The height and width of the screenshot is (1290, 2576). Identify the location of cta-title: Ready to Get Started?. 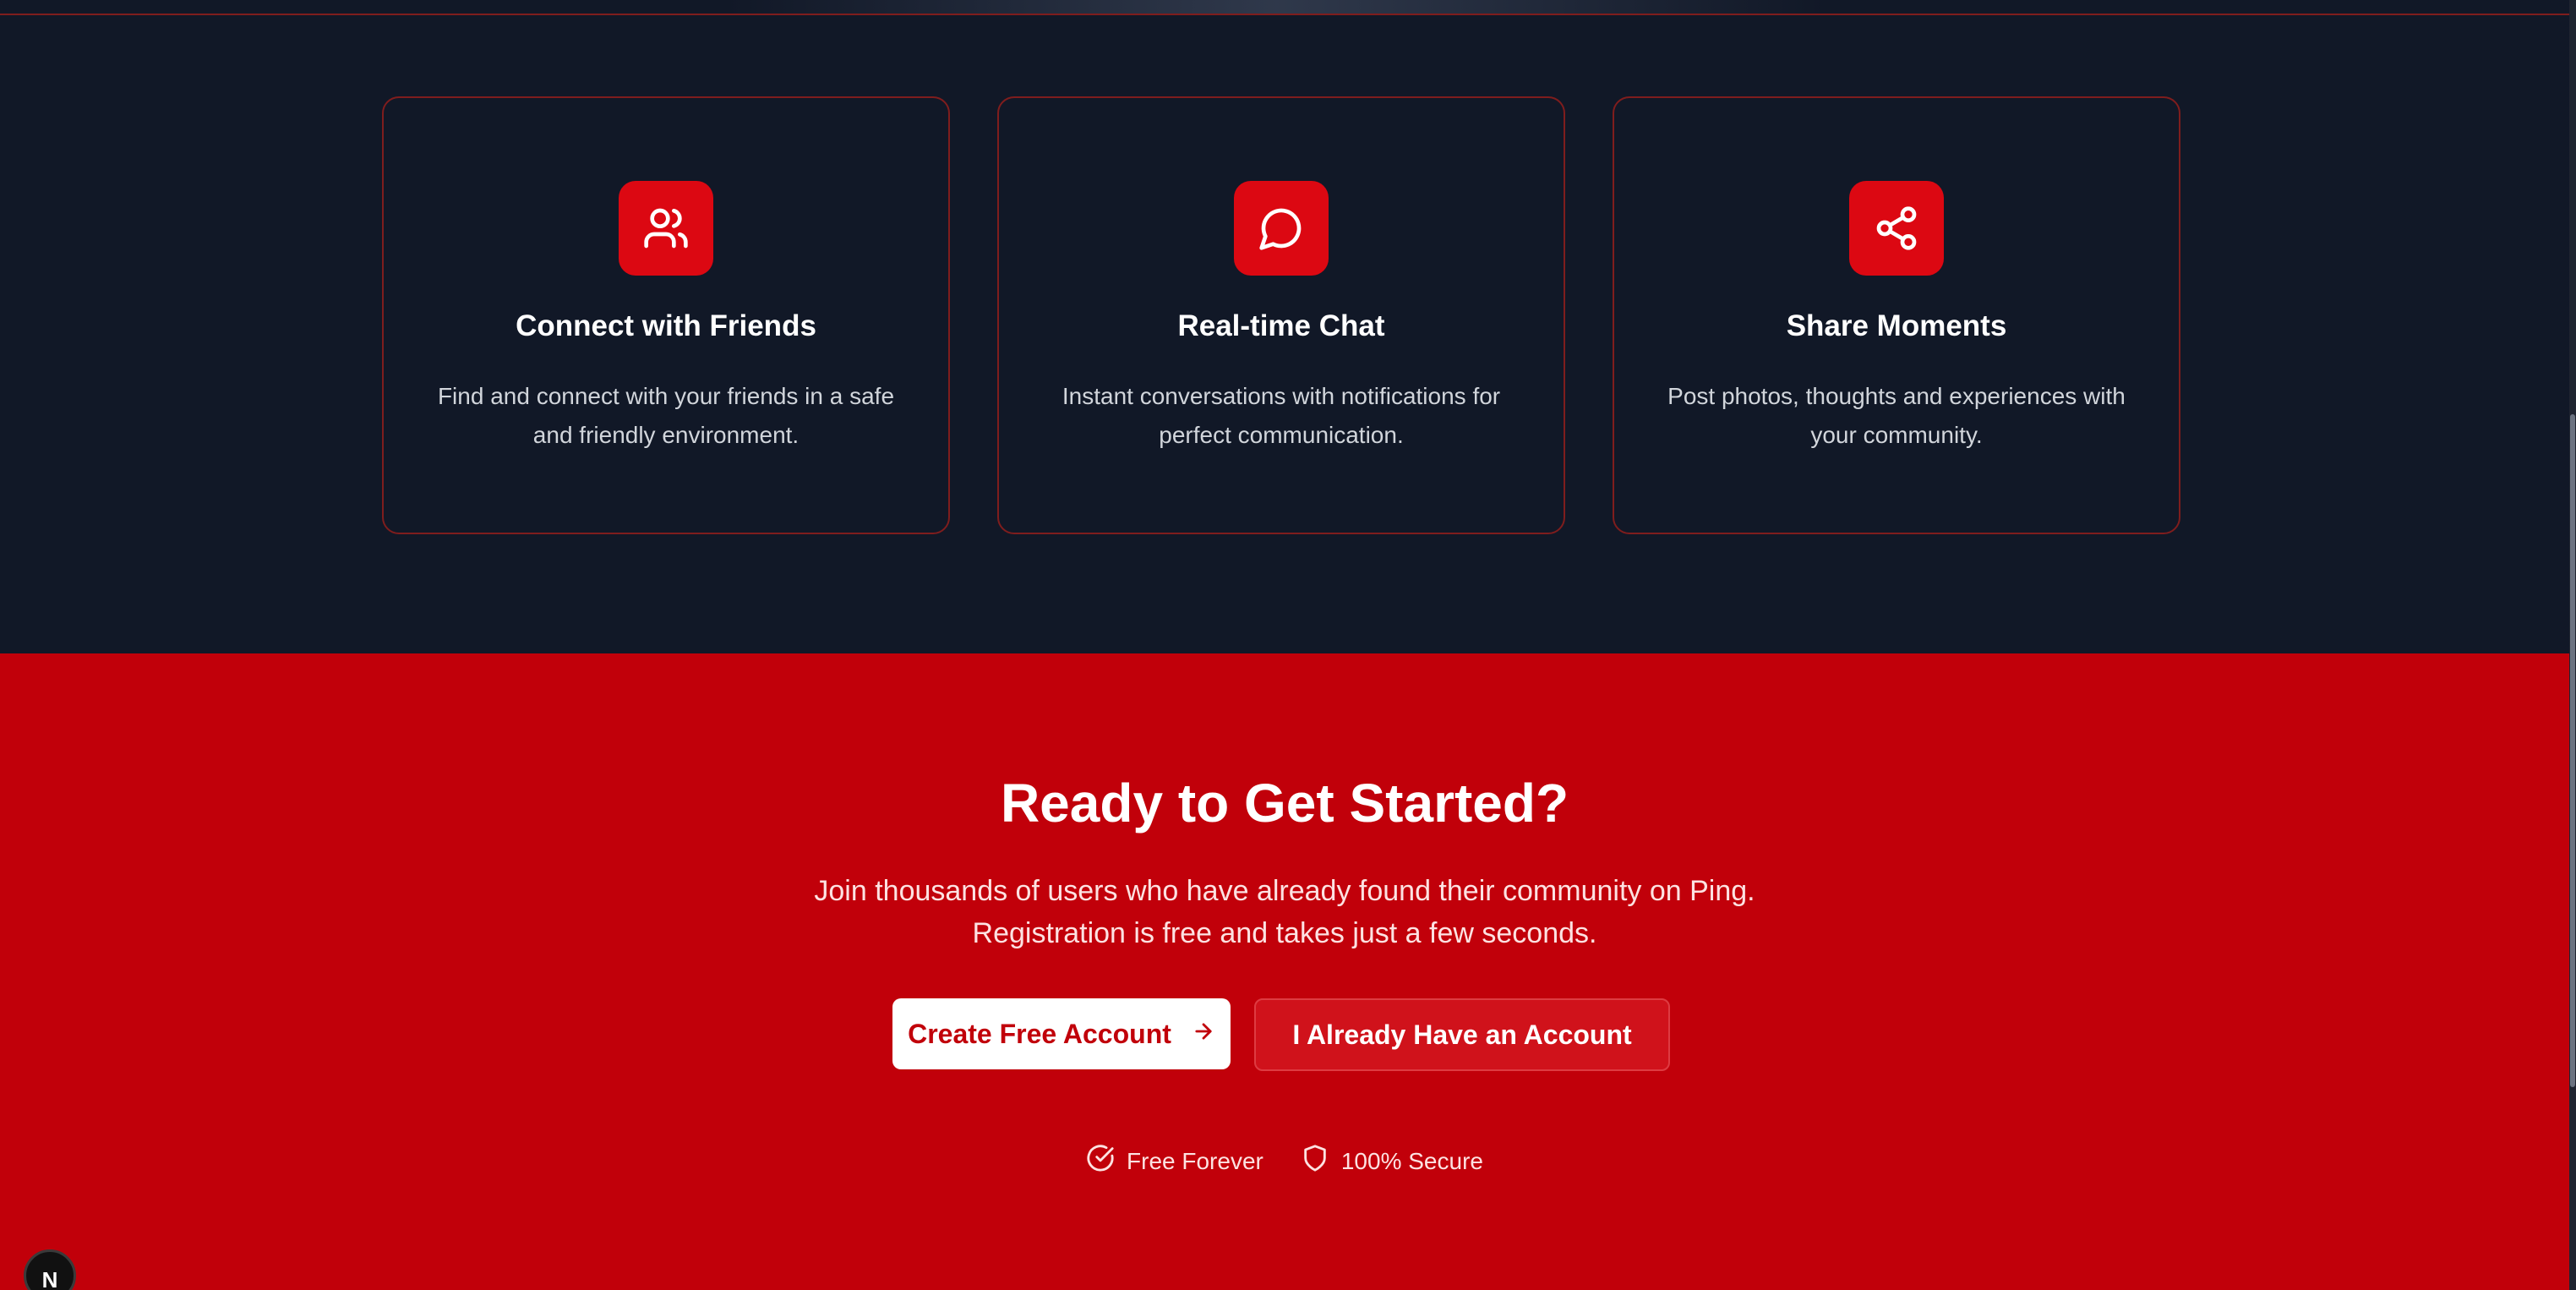
(1284, 803).